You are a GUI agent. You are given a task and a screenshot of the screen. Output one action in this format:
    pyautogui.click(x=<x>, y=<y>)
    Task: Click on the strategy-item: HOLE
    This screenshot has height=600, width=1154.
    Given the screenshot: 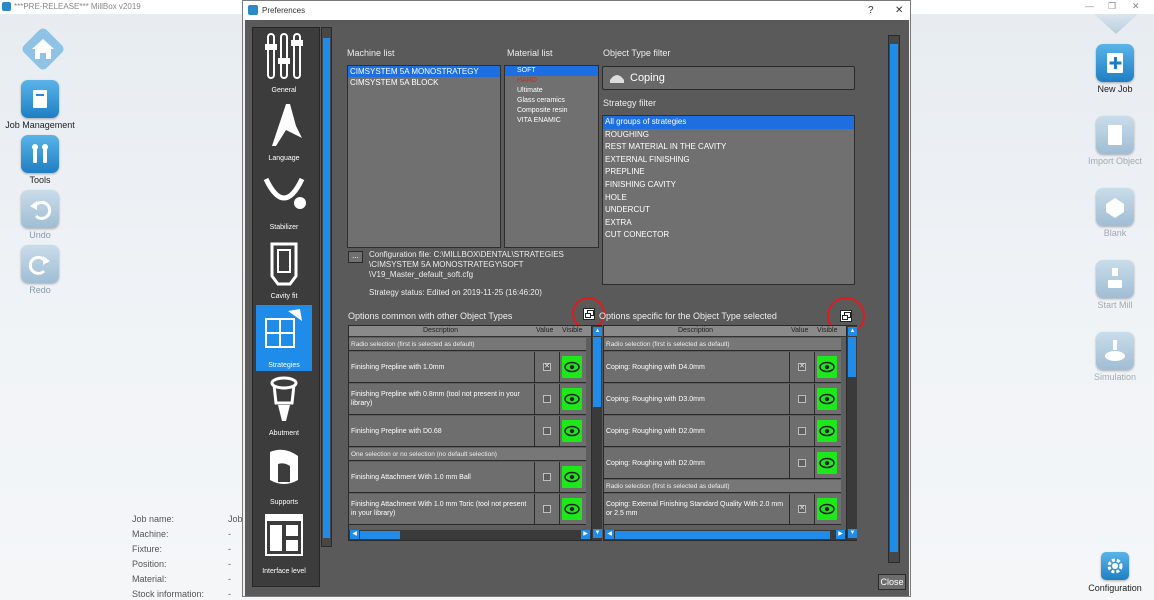 What is the action you would take?
    pyautogui.click(x=728, y=198)
    